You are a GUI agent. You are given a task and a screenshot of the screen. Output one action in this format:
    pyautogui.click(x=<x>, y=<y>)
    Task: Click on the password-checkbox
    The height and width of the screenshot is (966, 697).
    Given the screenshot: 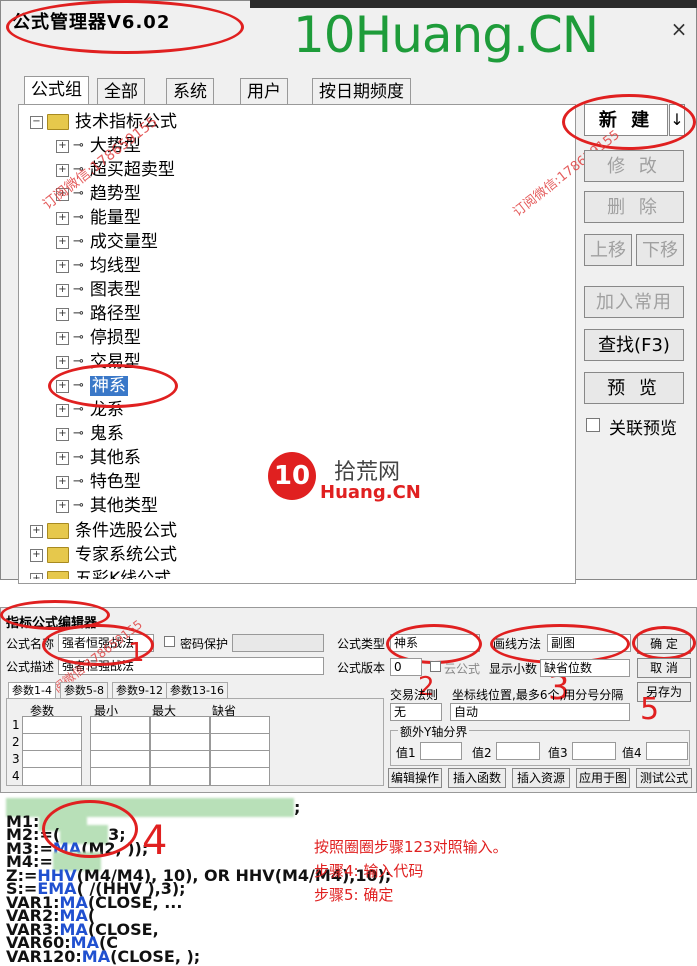 What is the action you would take?
    pyautogui.click(x=169, y=641)
    